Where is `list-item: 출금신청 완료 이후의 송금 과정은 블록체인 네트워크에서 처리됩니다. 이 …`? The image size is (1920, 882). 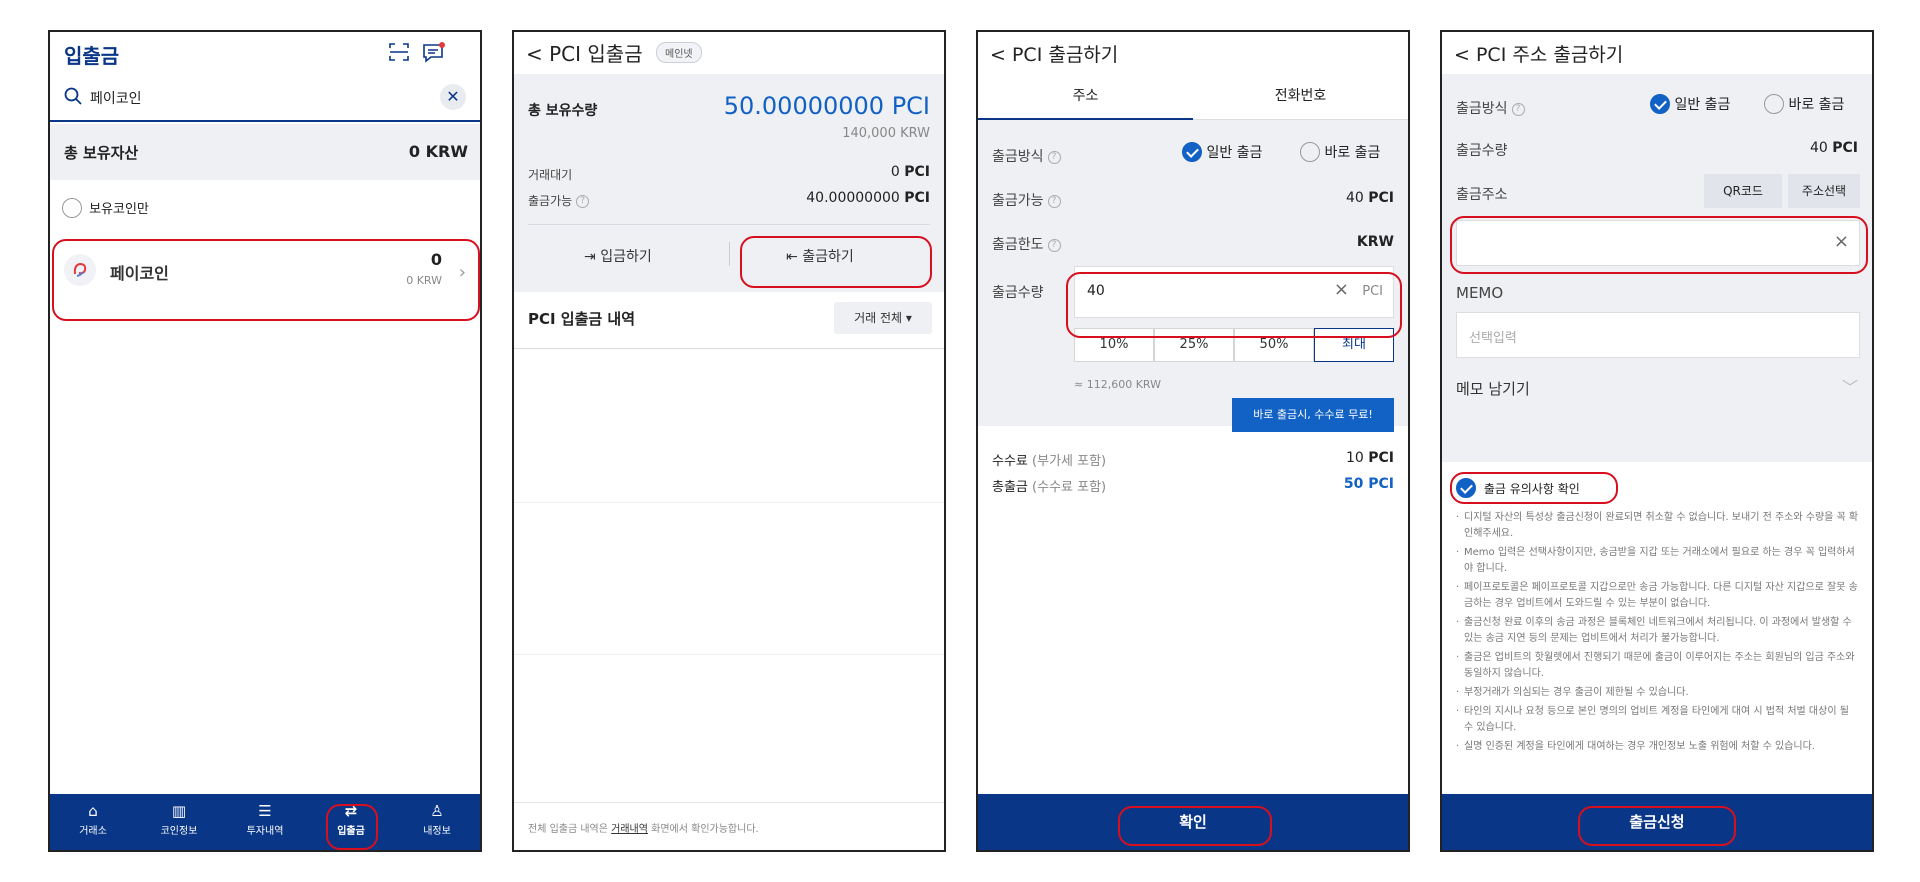
list-item: 출금신청 완료 이후의 송금 과정은 블록체인 네트워크에서 처리됩니다. 이 … is located at coordinates (1658, 631).